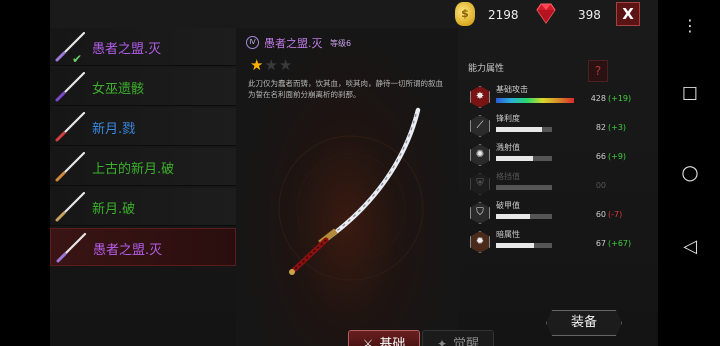 The image size is (720, 346). What do you see at coordinates (351, 194) in the screenshot?
I see `katana-illustration` at bounding box center [351, 194].